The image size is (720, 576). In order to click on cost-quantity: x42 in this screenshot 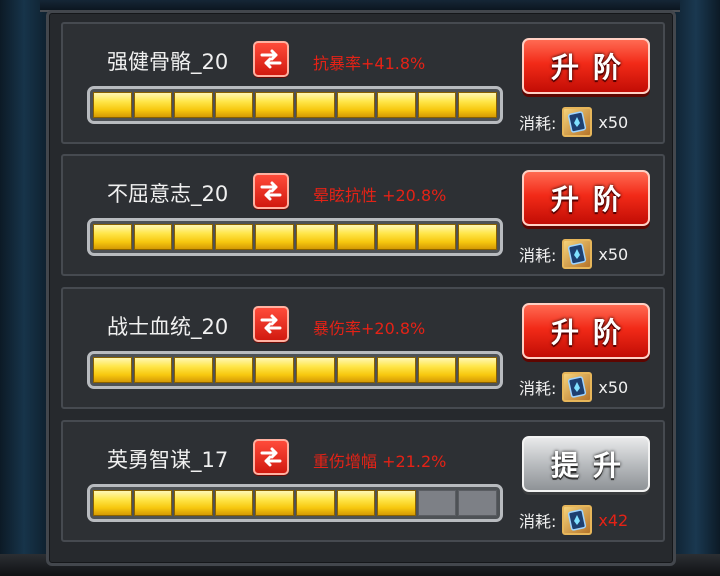, I will do `click(613, 520)`.